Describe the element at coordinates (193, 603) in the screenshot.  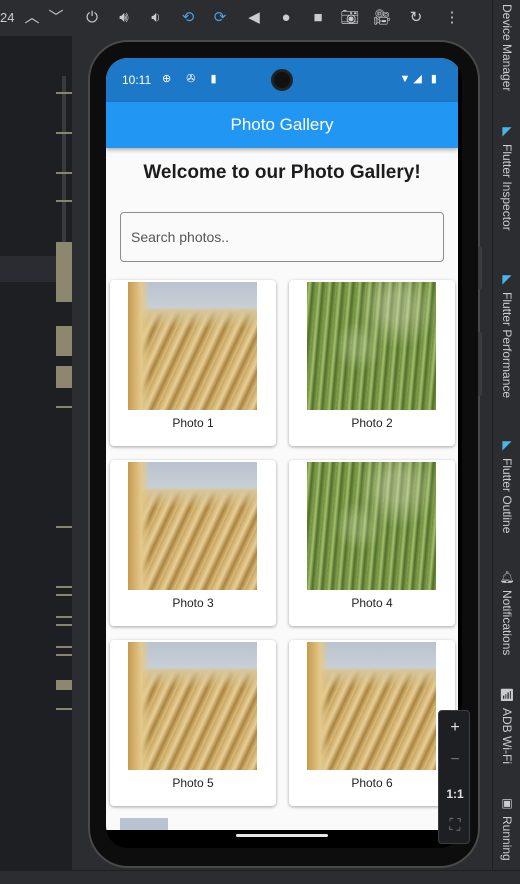
I see `photo-caption: Photo 3` at that location.